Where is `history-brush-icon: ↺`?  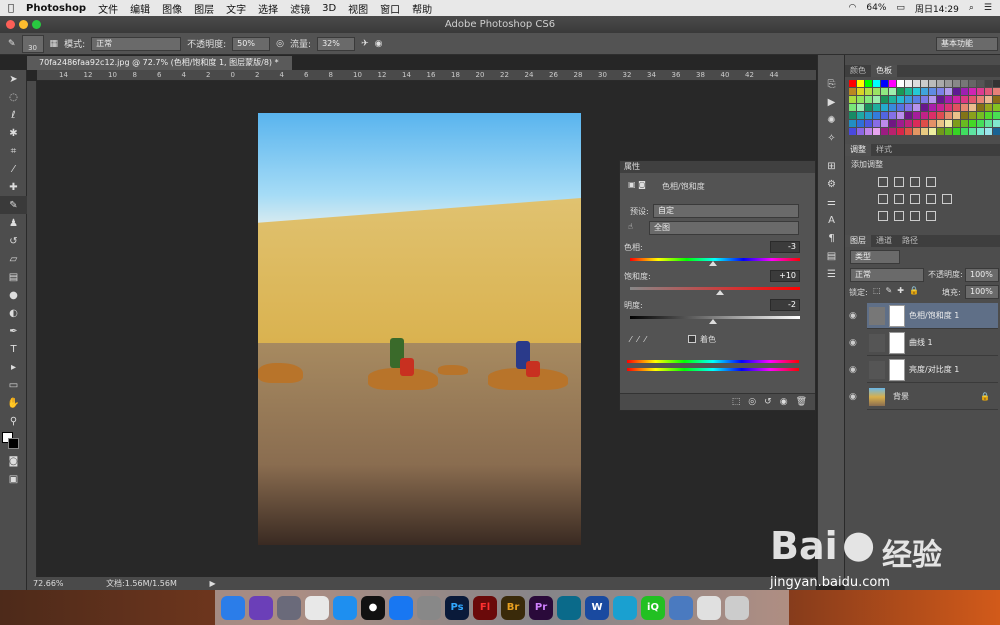
history-brush-icon: ↺ is located at coordinates (13, 241).